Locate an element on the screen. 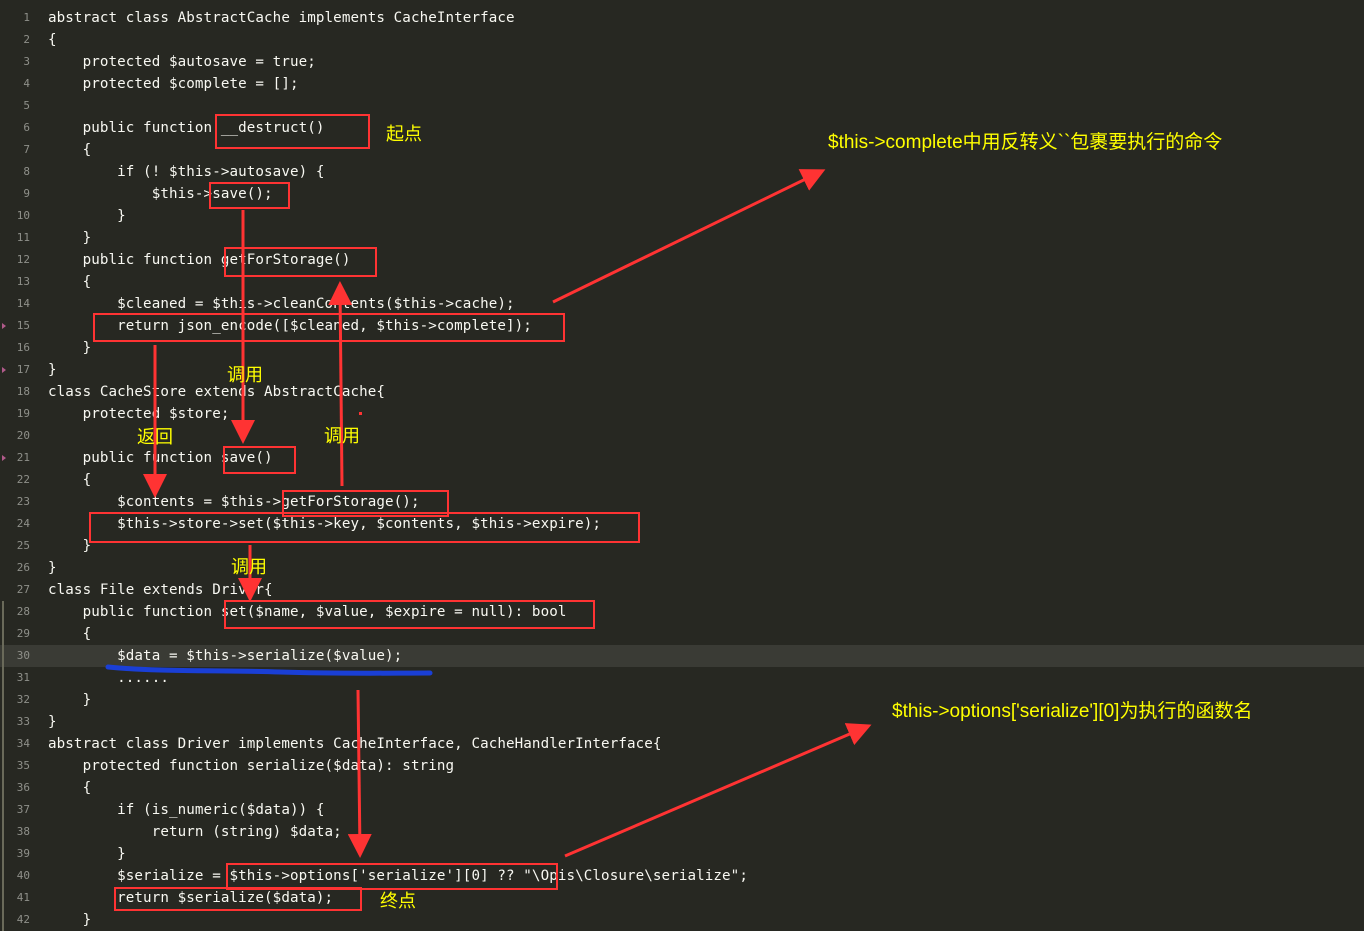  note-options: $this->options['serialize'][0]为执行的函数名 is located at coordinates (1072, 711).